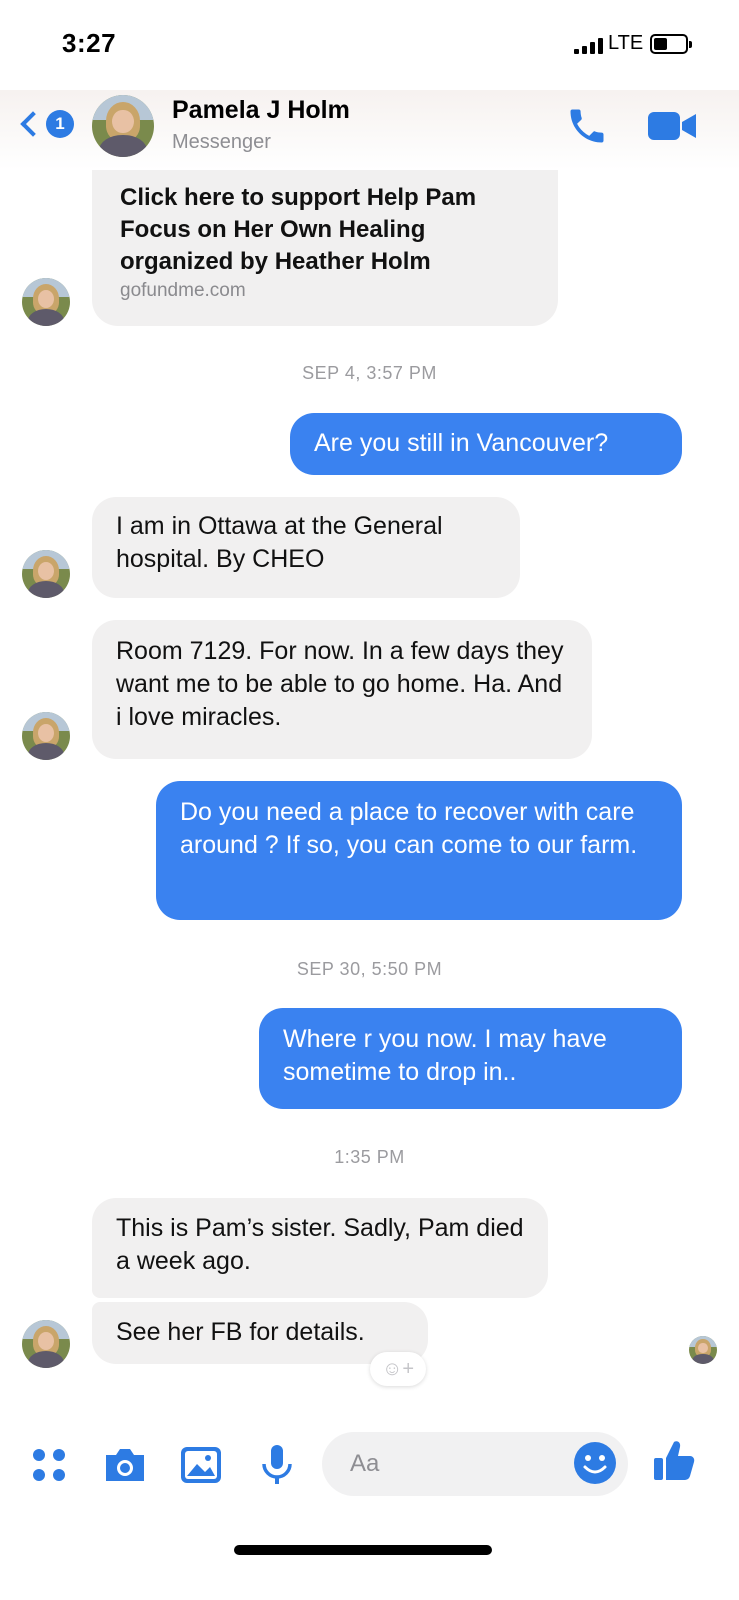  I want to click on camera-icon, so click(125, 1465).